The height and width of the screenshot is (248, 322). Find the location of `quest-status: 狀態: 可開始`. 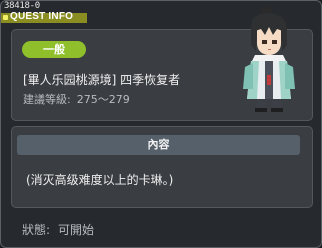

quest-status: 狀態: 可開始 is located at coordinates (62, 229).